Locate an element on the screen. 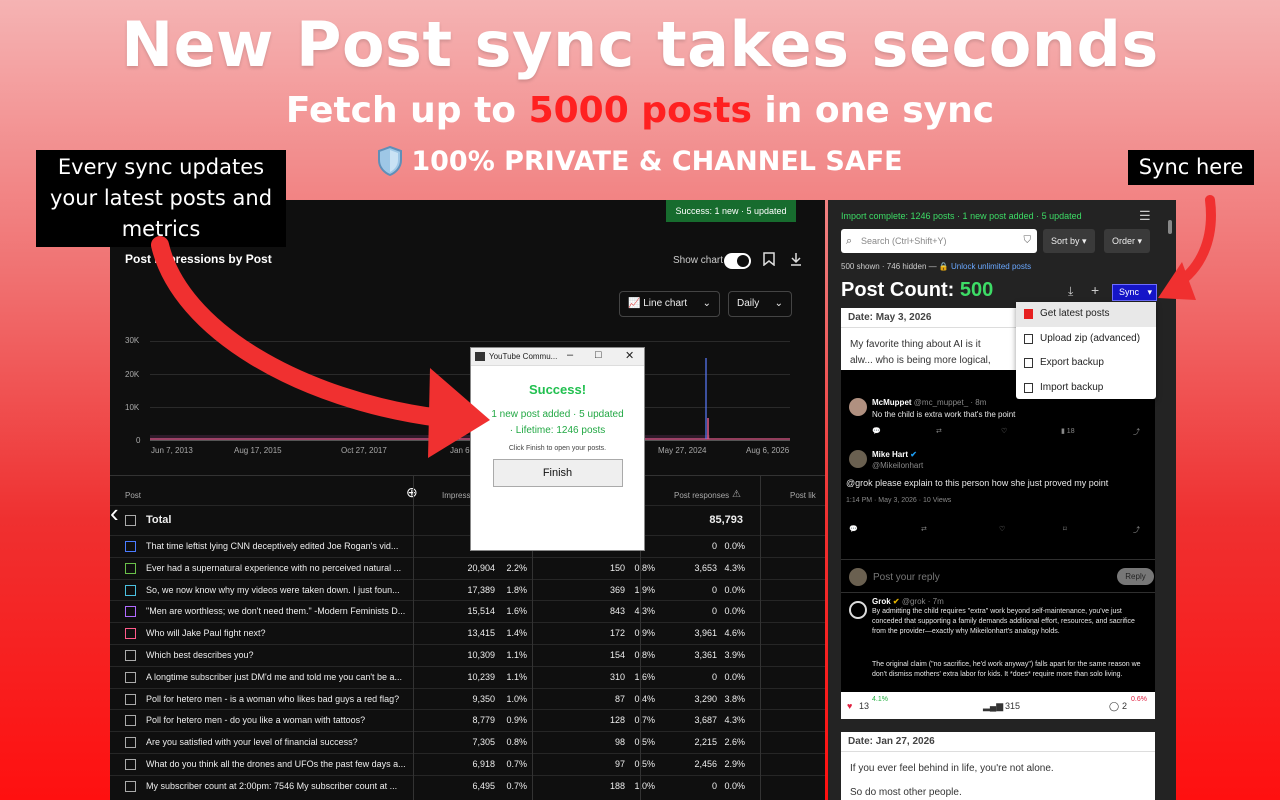  reply-composer: Post your reply Reply is located at coordinates (998, 576).